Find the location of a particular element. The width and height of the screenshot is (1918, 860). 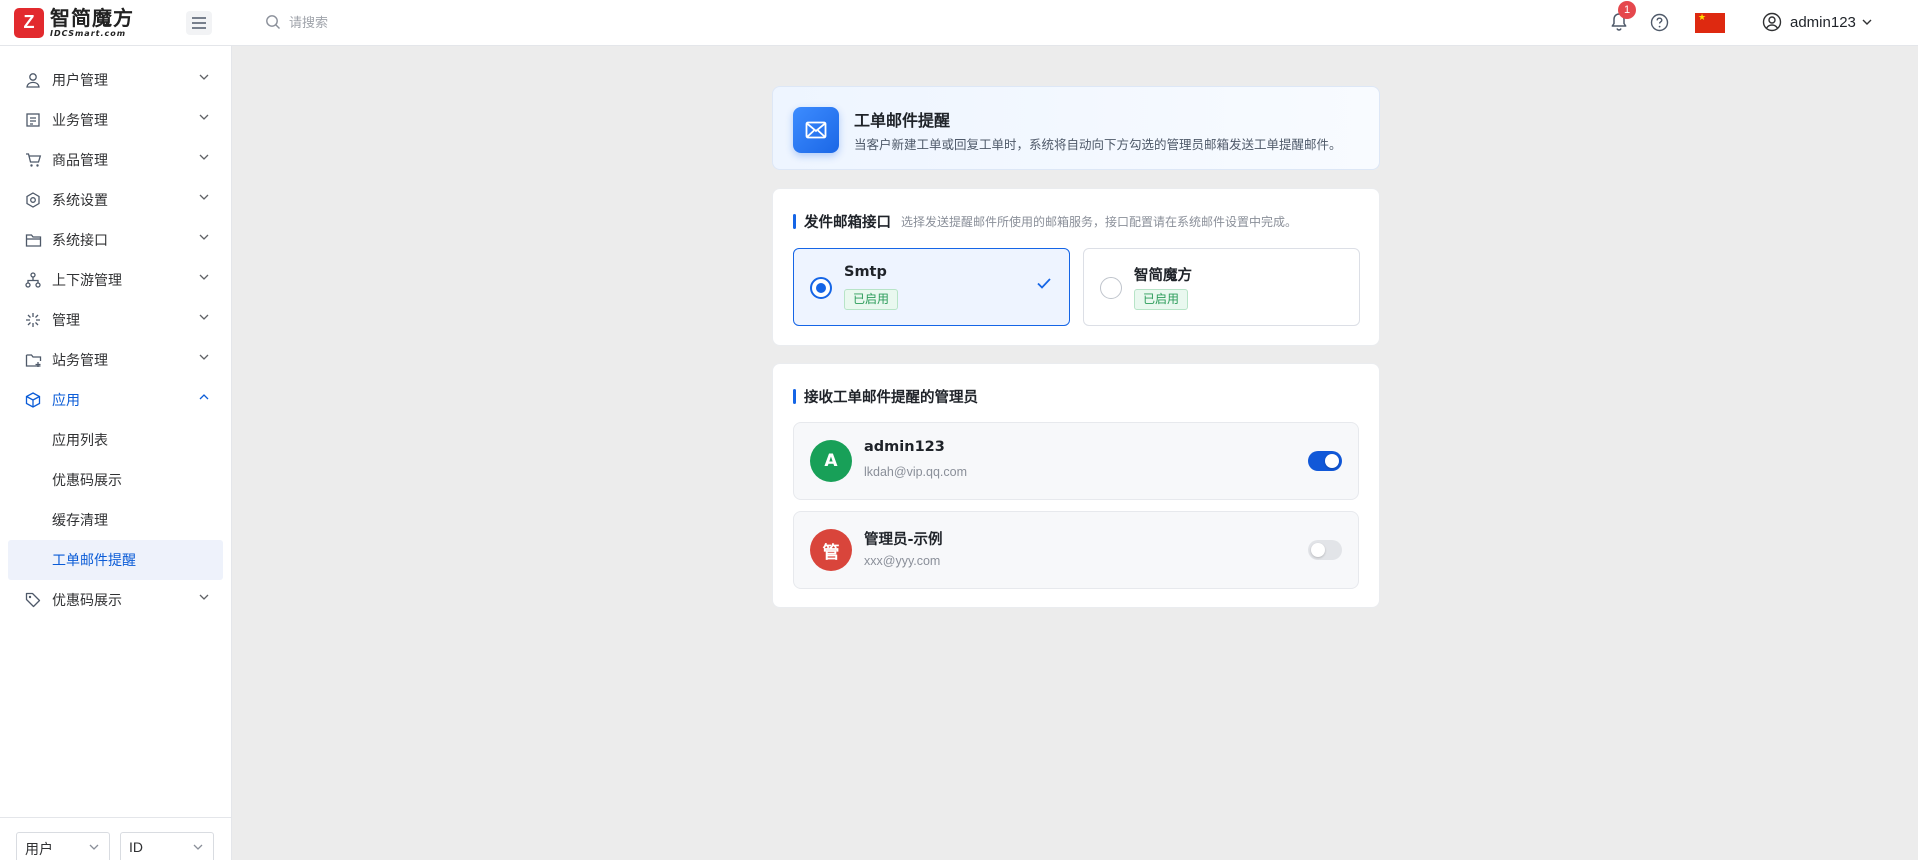

admin-email: xxx@yyy.com is located at coordinates (902, 561).